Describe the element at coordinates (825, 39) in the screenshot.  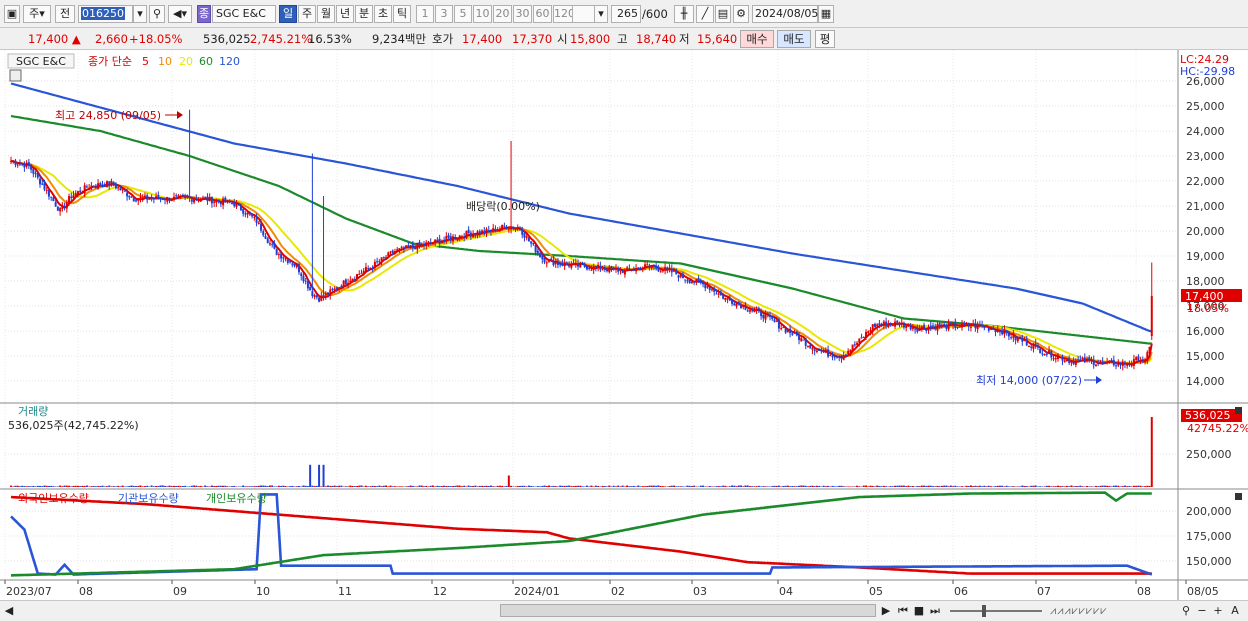
I see `avg-button: 평` at that location.